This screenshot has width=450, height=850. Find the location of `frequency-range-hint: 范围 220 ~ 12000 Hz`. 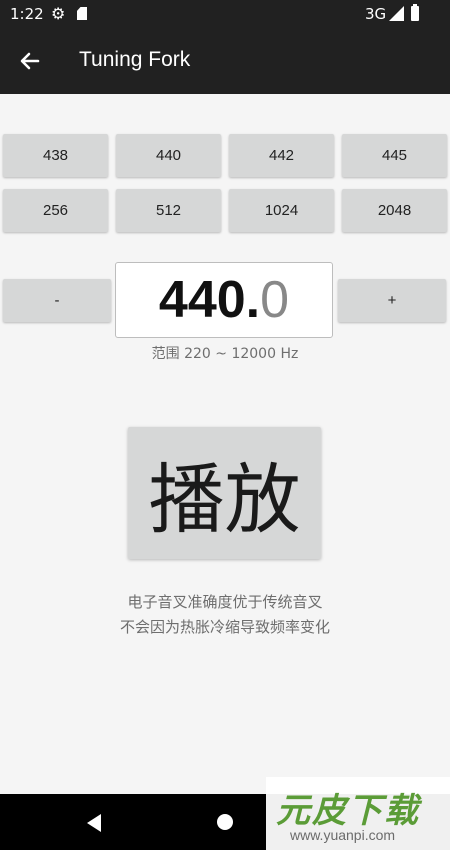

frequency-range-hint: 范围 220 ~ 12000 Hz is located at coordinates (225, 354).